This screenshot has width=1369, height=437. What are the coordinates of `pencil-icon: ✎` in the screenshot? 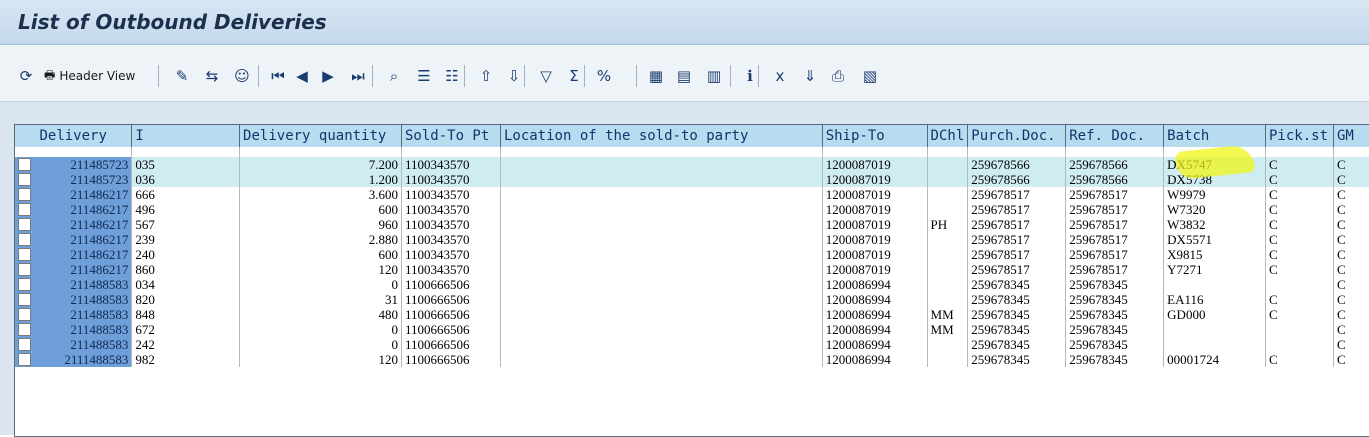 It's located at (182, 76).